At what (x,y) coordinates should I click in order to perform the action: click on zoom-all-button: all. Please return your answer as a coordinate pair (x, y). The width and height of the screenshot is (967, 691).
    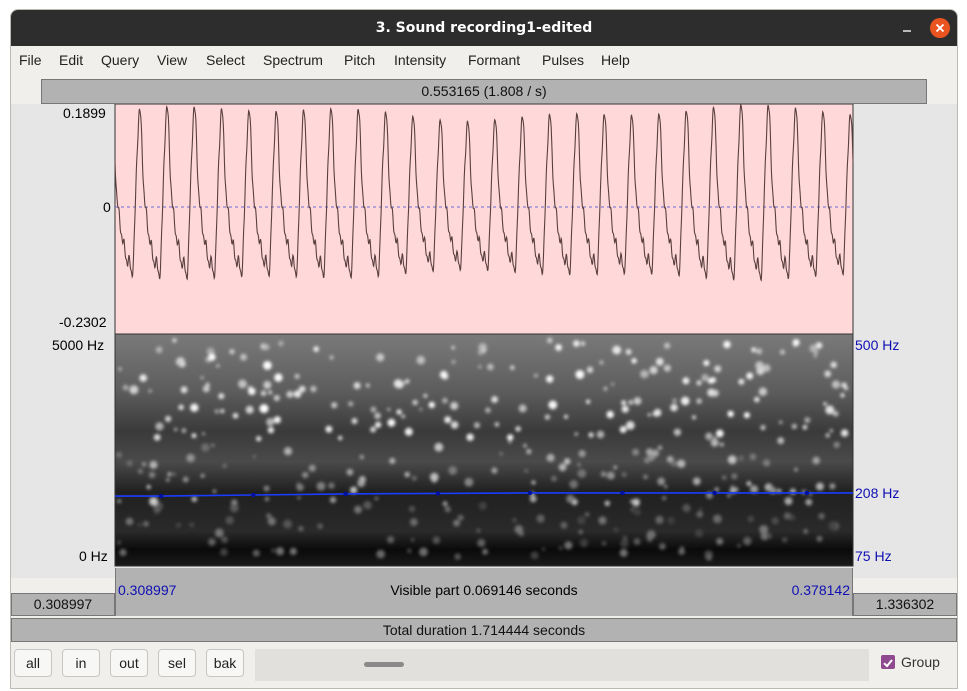
    Looking at the image, I should click on (33, 663).